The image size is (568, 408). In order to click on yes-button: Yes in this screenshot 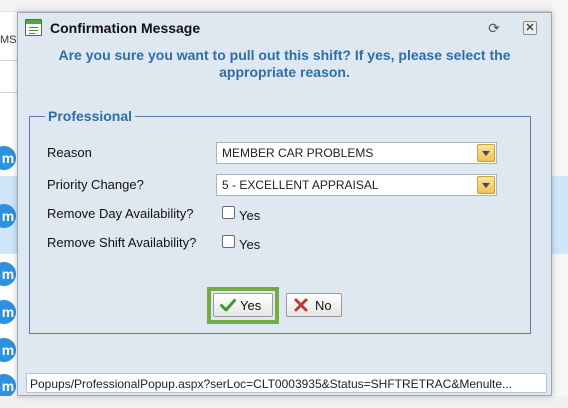, I will do `click(243, 305)`.